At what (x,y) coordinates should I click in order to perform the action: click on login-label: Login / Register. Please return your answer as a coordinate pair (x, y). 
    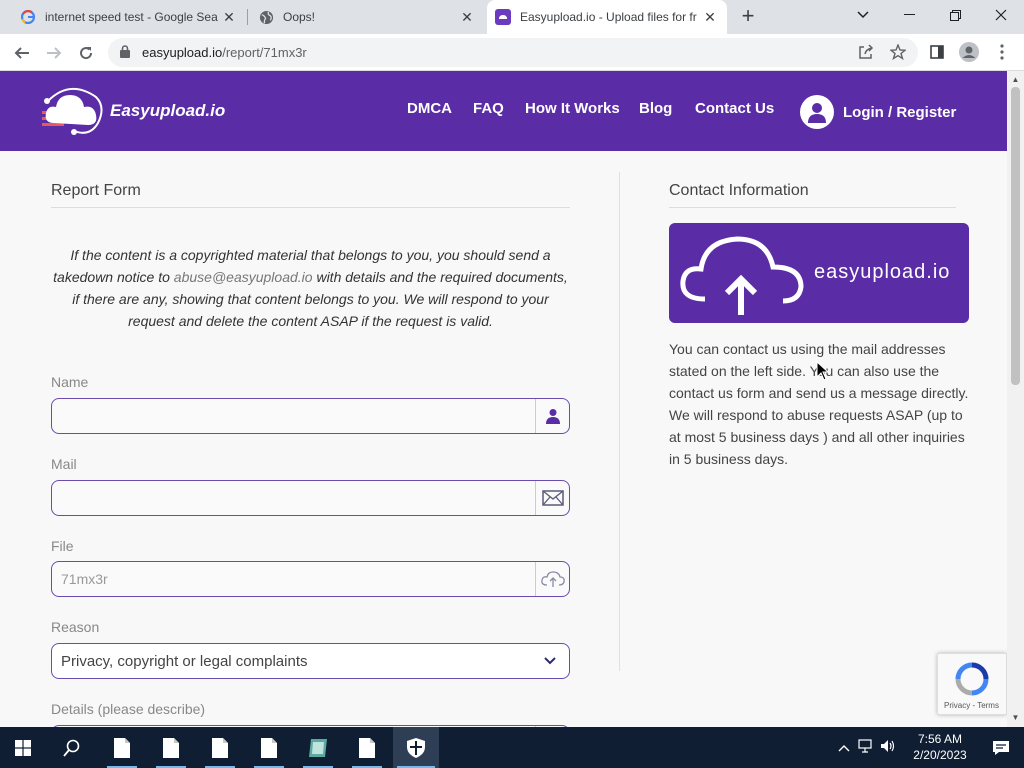
    Looking at the image, I should click on (900, 112).